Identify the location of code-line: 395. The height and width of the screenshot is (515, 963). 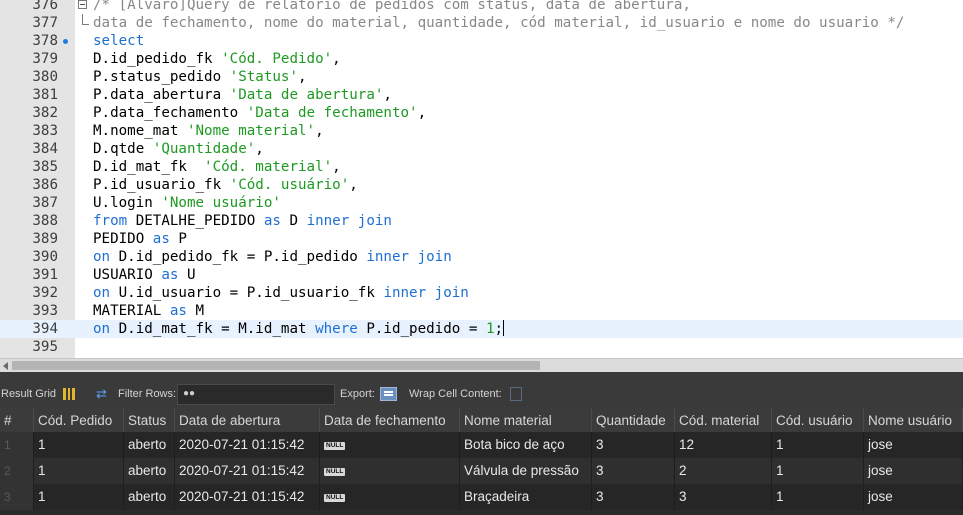
(481, 347).